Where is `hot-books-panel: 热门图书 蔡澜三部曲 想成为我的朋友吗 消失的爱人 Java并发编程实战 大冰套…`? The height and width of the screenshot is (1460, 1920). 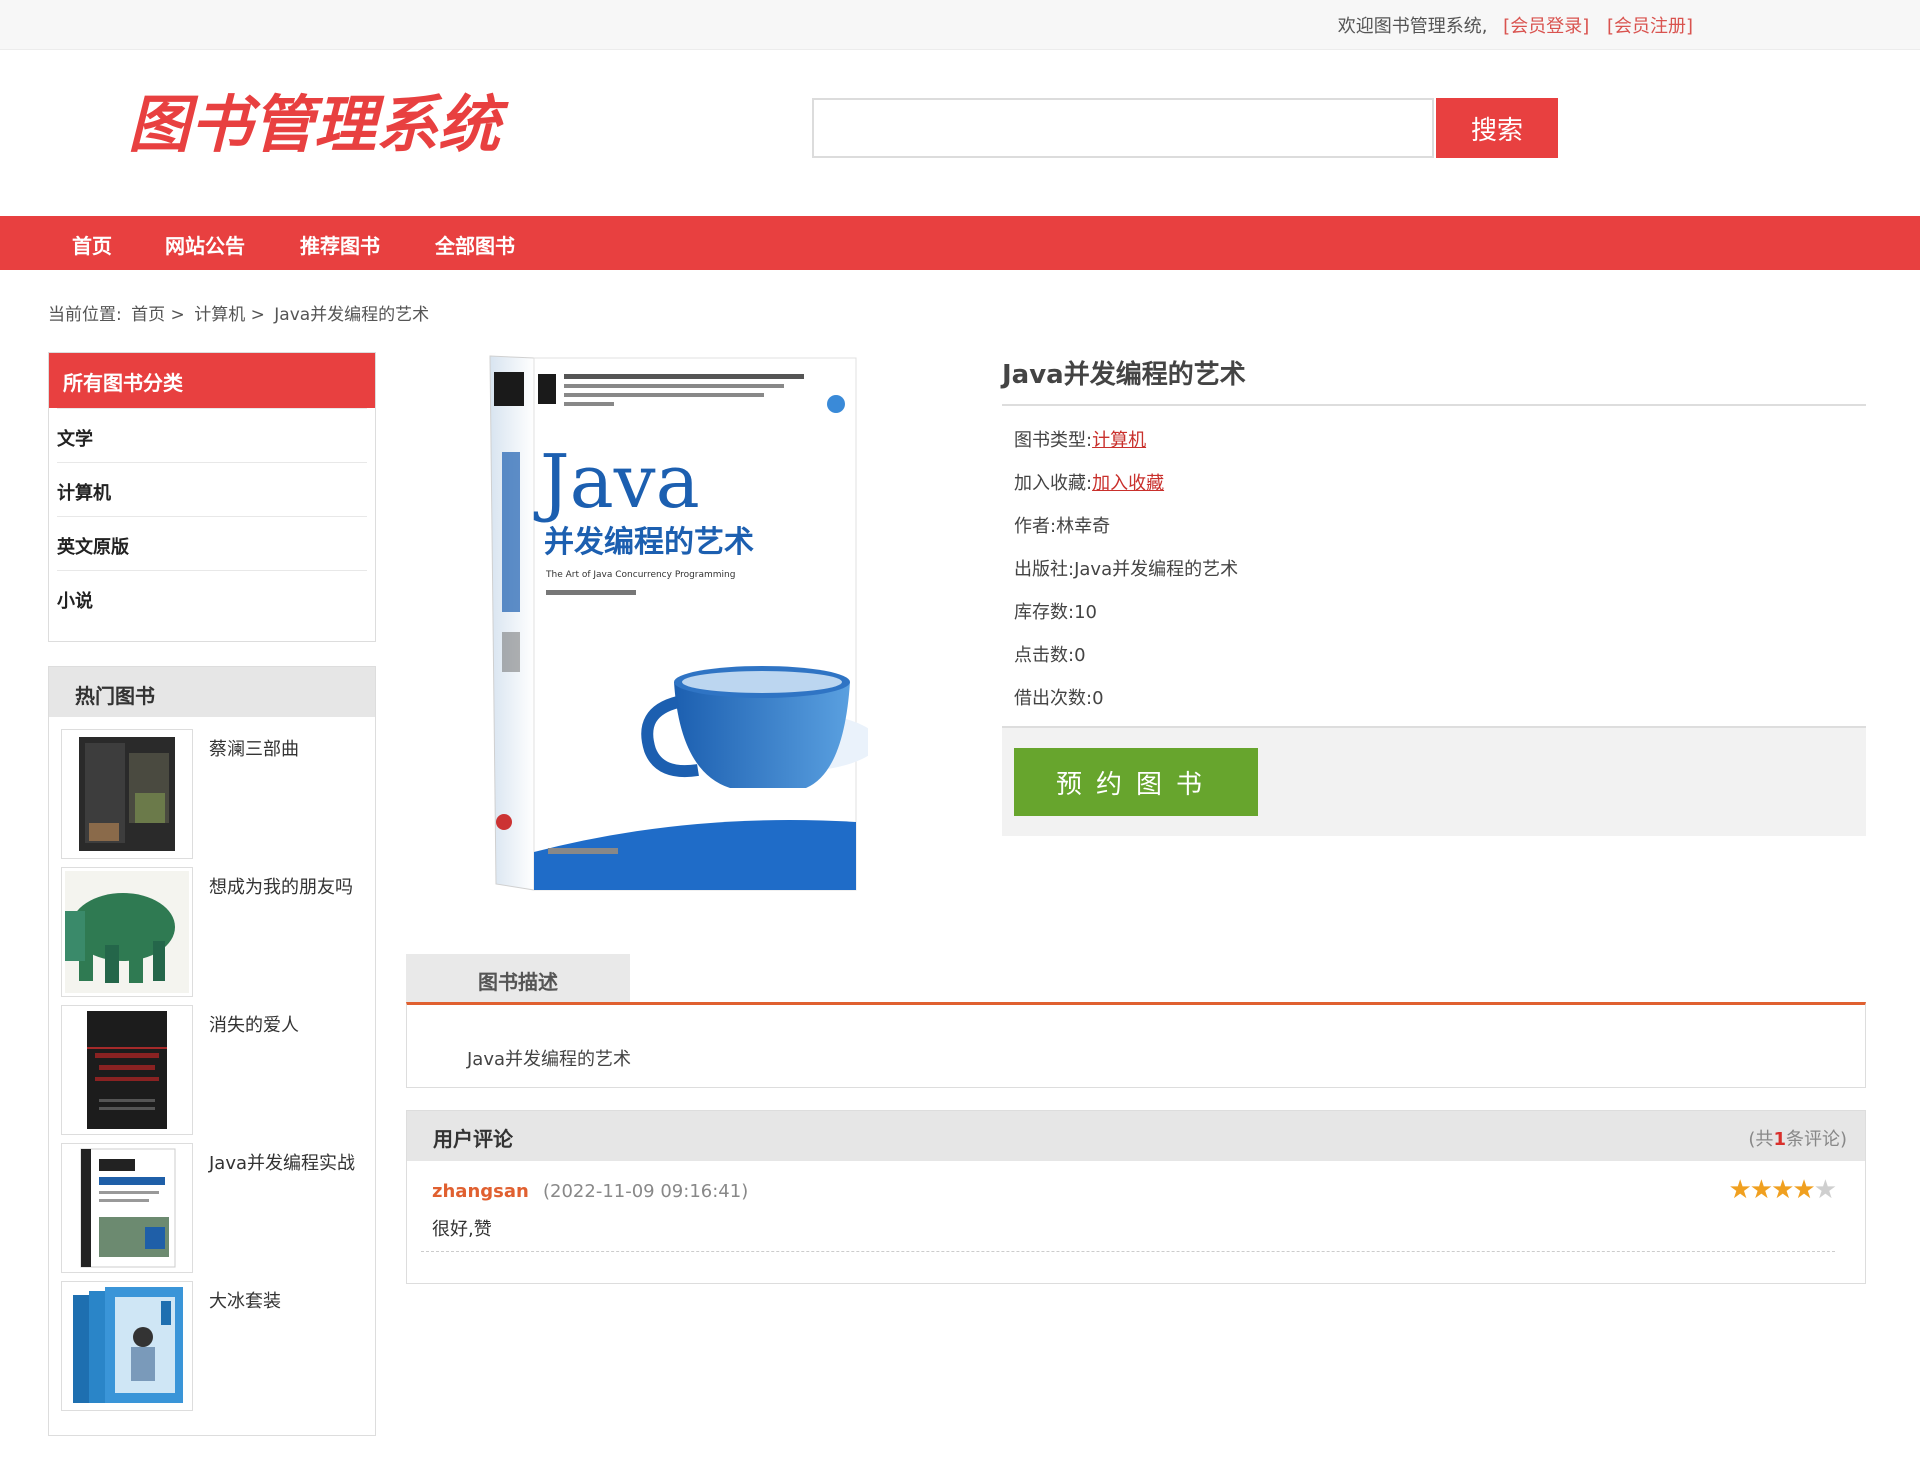
hot-books-panel: 热门图书 蔡澜三部曲 想成为我的朋友吗 消失的爱人 Java并发编程实战 大冰套… is located at coordinates (212, 1051).